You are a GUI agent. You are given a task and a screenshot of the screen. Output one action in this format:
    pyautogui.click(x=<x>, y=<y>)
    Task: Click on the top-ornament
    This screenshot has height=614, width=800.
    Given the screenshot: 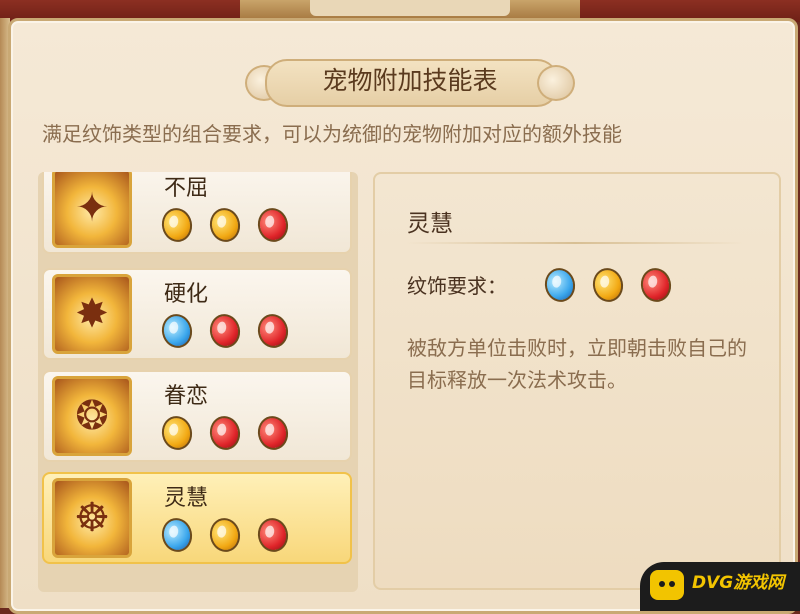 What is the action you would take?
    pyautogui.click(x=410, y=10)
    